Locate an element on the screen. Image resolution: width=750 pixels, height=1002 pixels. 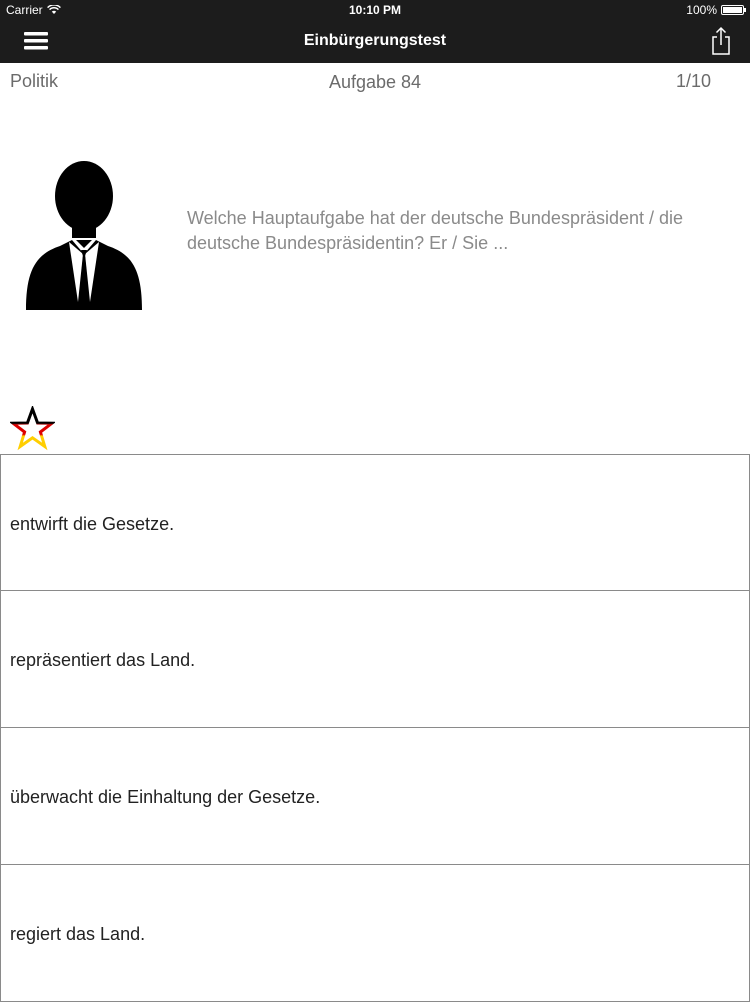
answer-option-3: überwacht die Einhaltung der Gesetze. is located at coordinates (375, 796).